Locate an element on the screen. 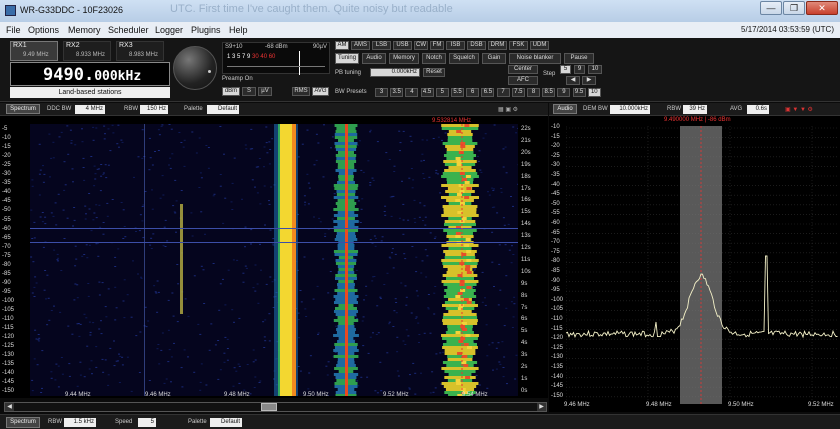 The height and width of the screenshot is (429, 840). tab-tuning: Tuning is located at coordinates (347, 58).